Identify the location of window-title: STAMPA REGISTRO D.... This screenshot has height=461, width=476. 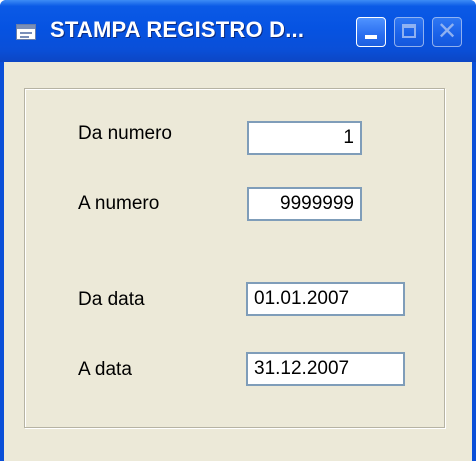
(177, 29).